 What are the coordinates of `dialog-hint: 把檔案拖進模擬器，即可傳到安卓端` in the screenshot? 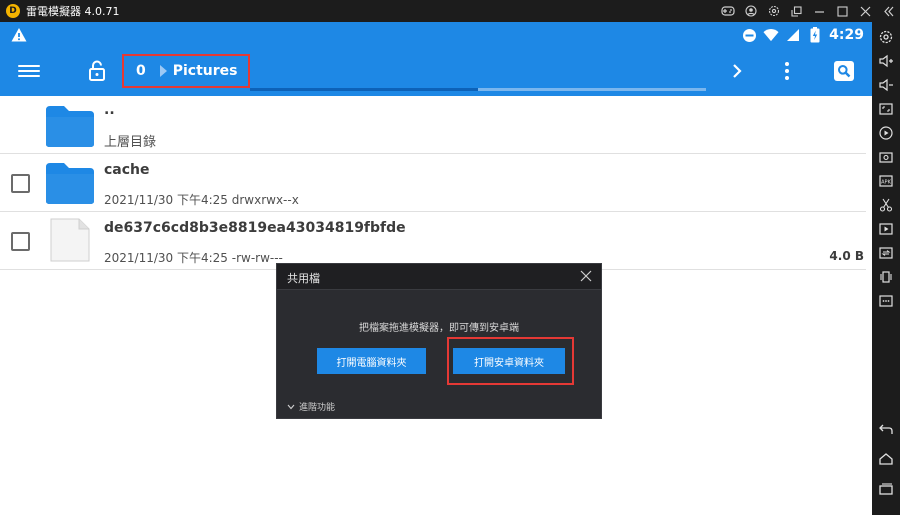 It's located at (439, 328).